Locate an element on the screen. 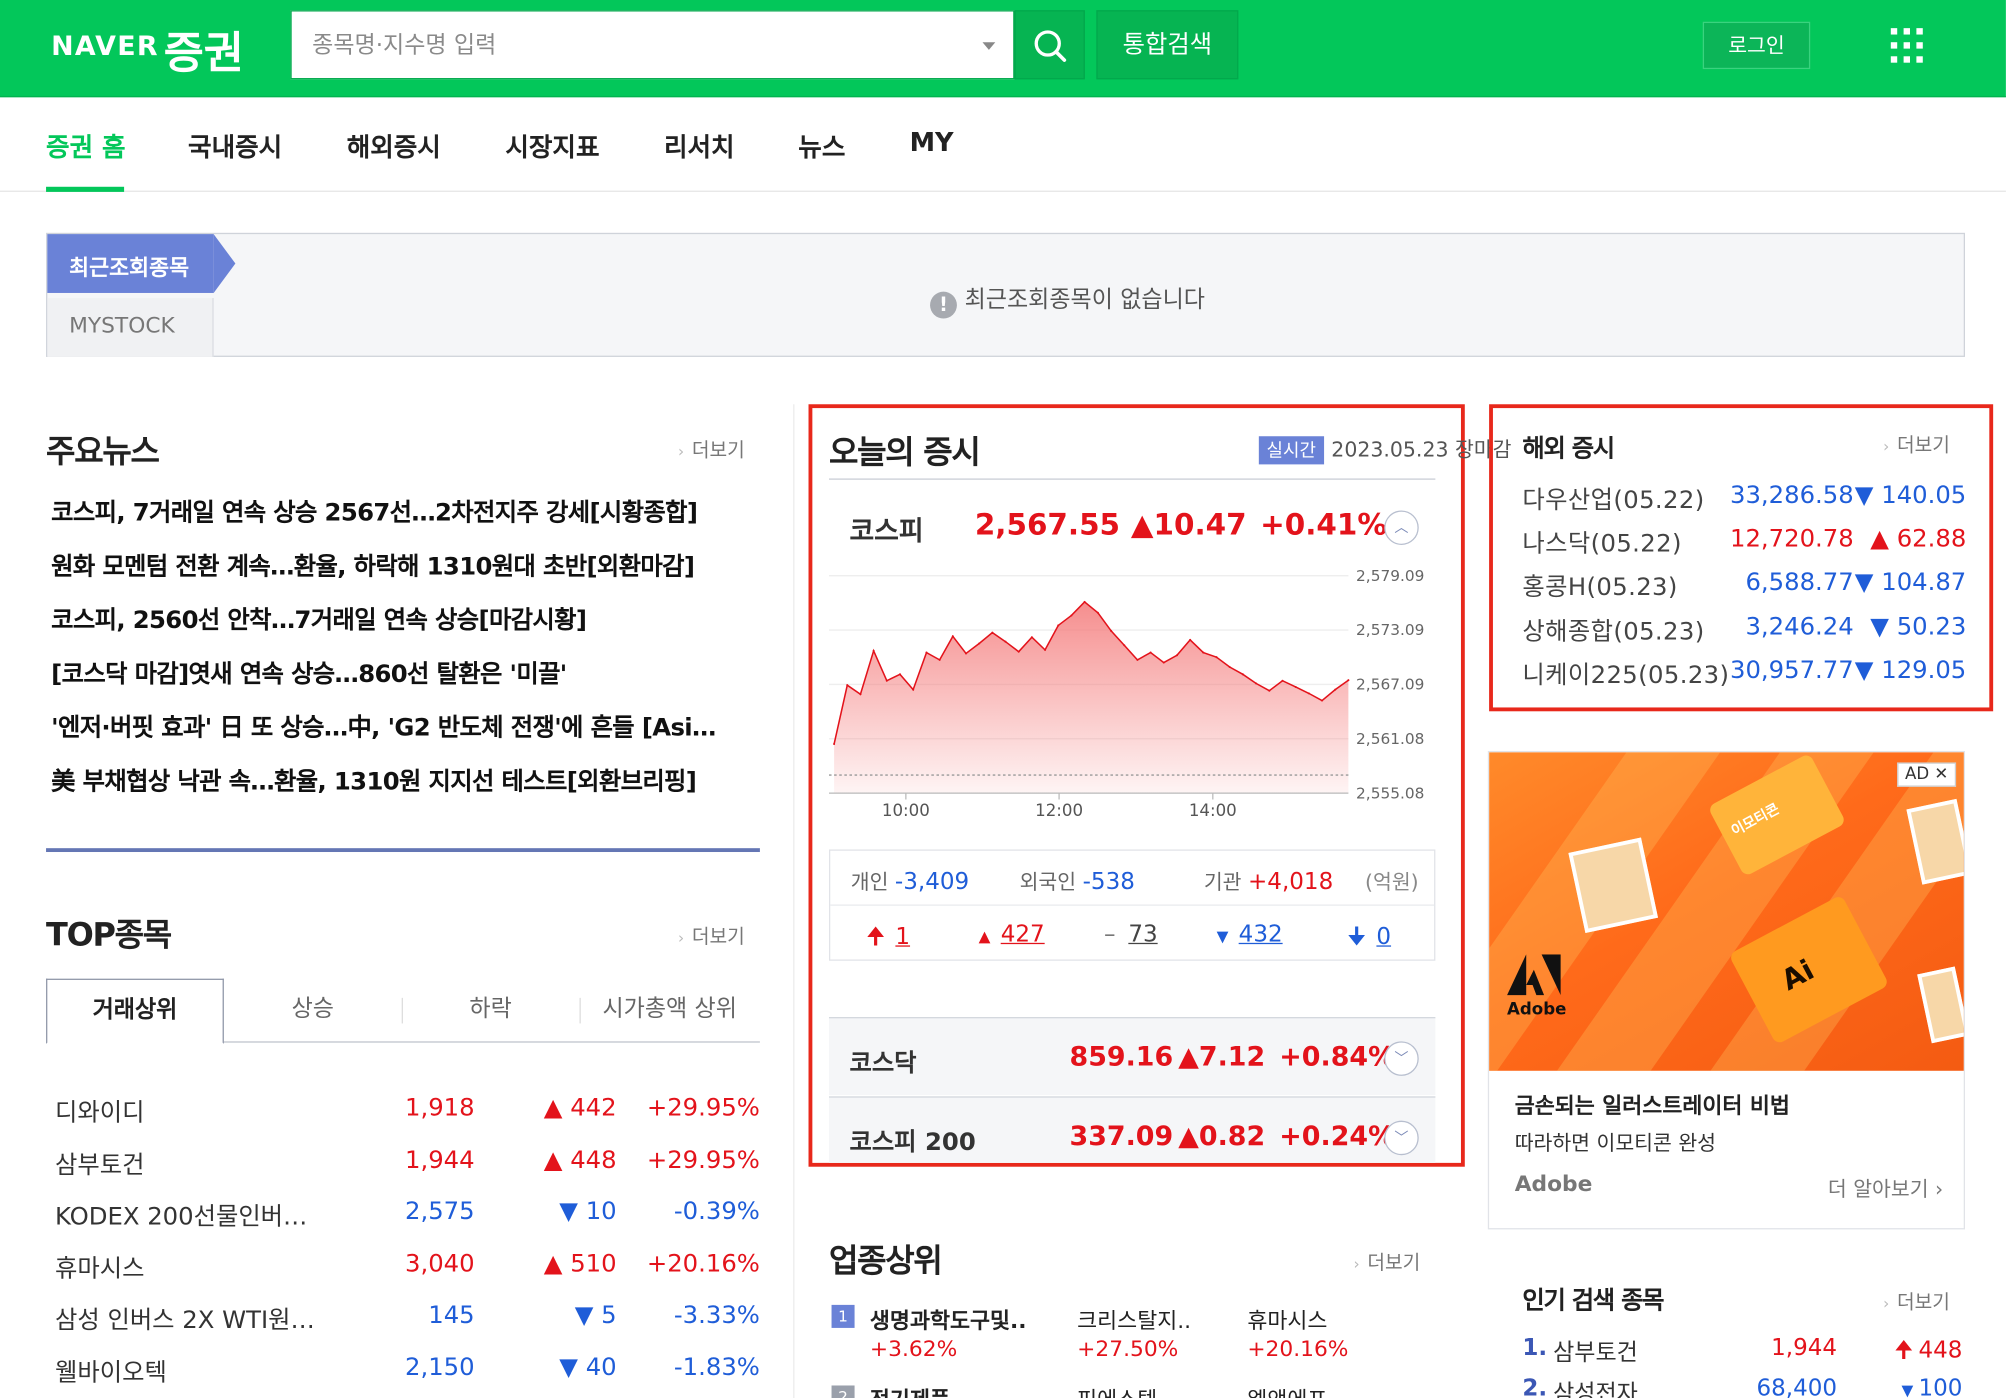 This screenshot has height=1398, width=2006. table-row: 삼부토건 1,944 ▲ 448 +29.95% is located at coordinates (403, 1163).